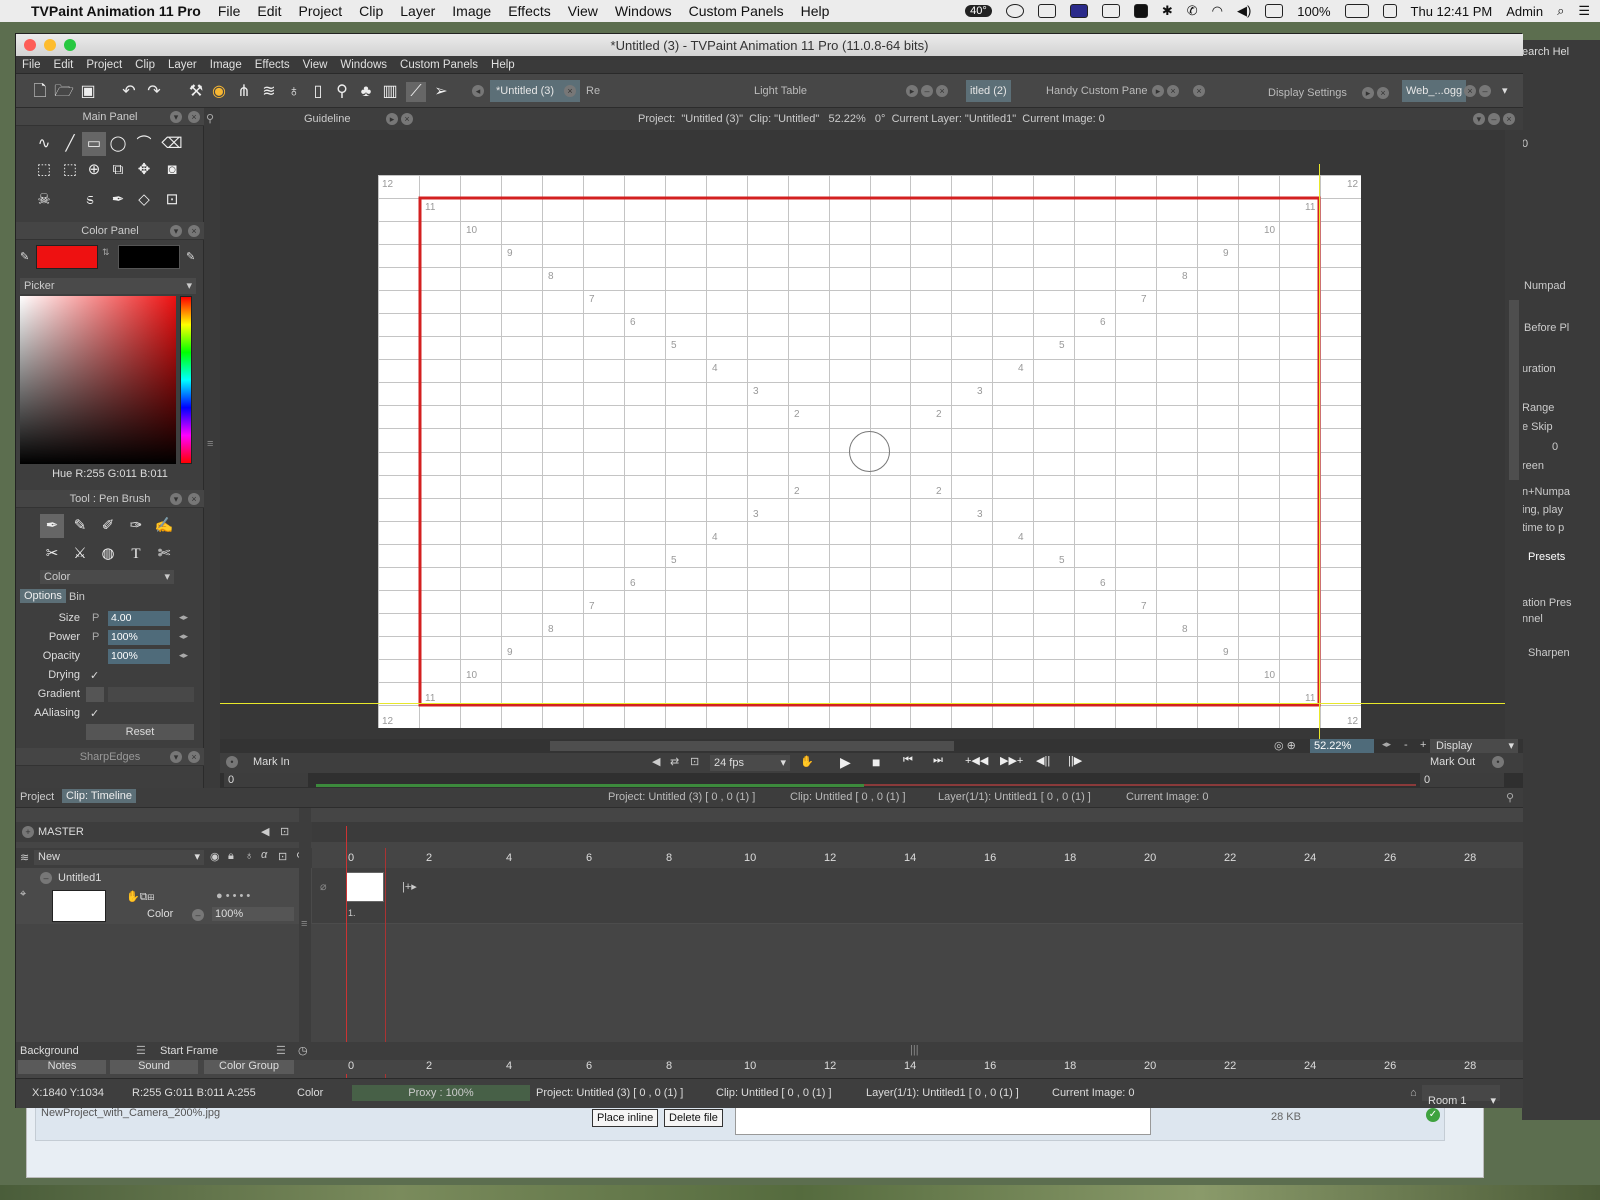  I want to click on last-frame-button: ⏭, so click(938, 760).